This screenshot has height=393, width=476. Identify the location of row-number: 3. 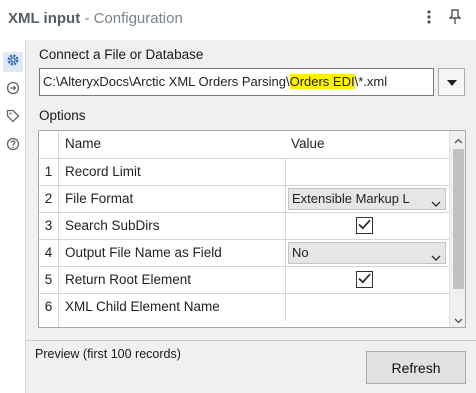
(48, 225).